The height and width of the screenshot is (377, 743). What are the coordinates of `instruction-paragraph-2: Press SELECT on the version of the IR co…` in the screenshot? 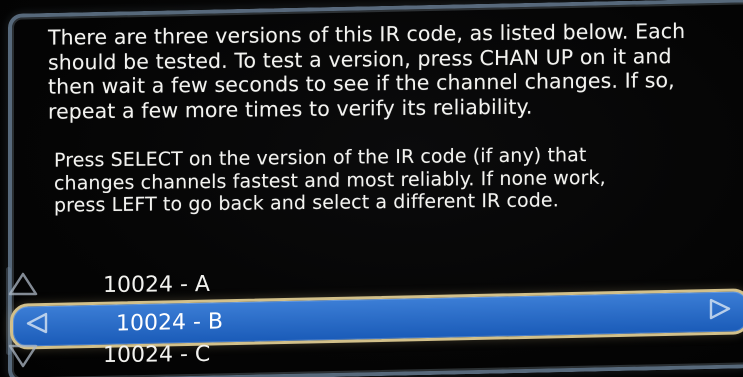 It's located at (330, 180).